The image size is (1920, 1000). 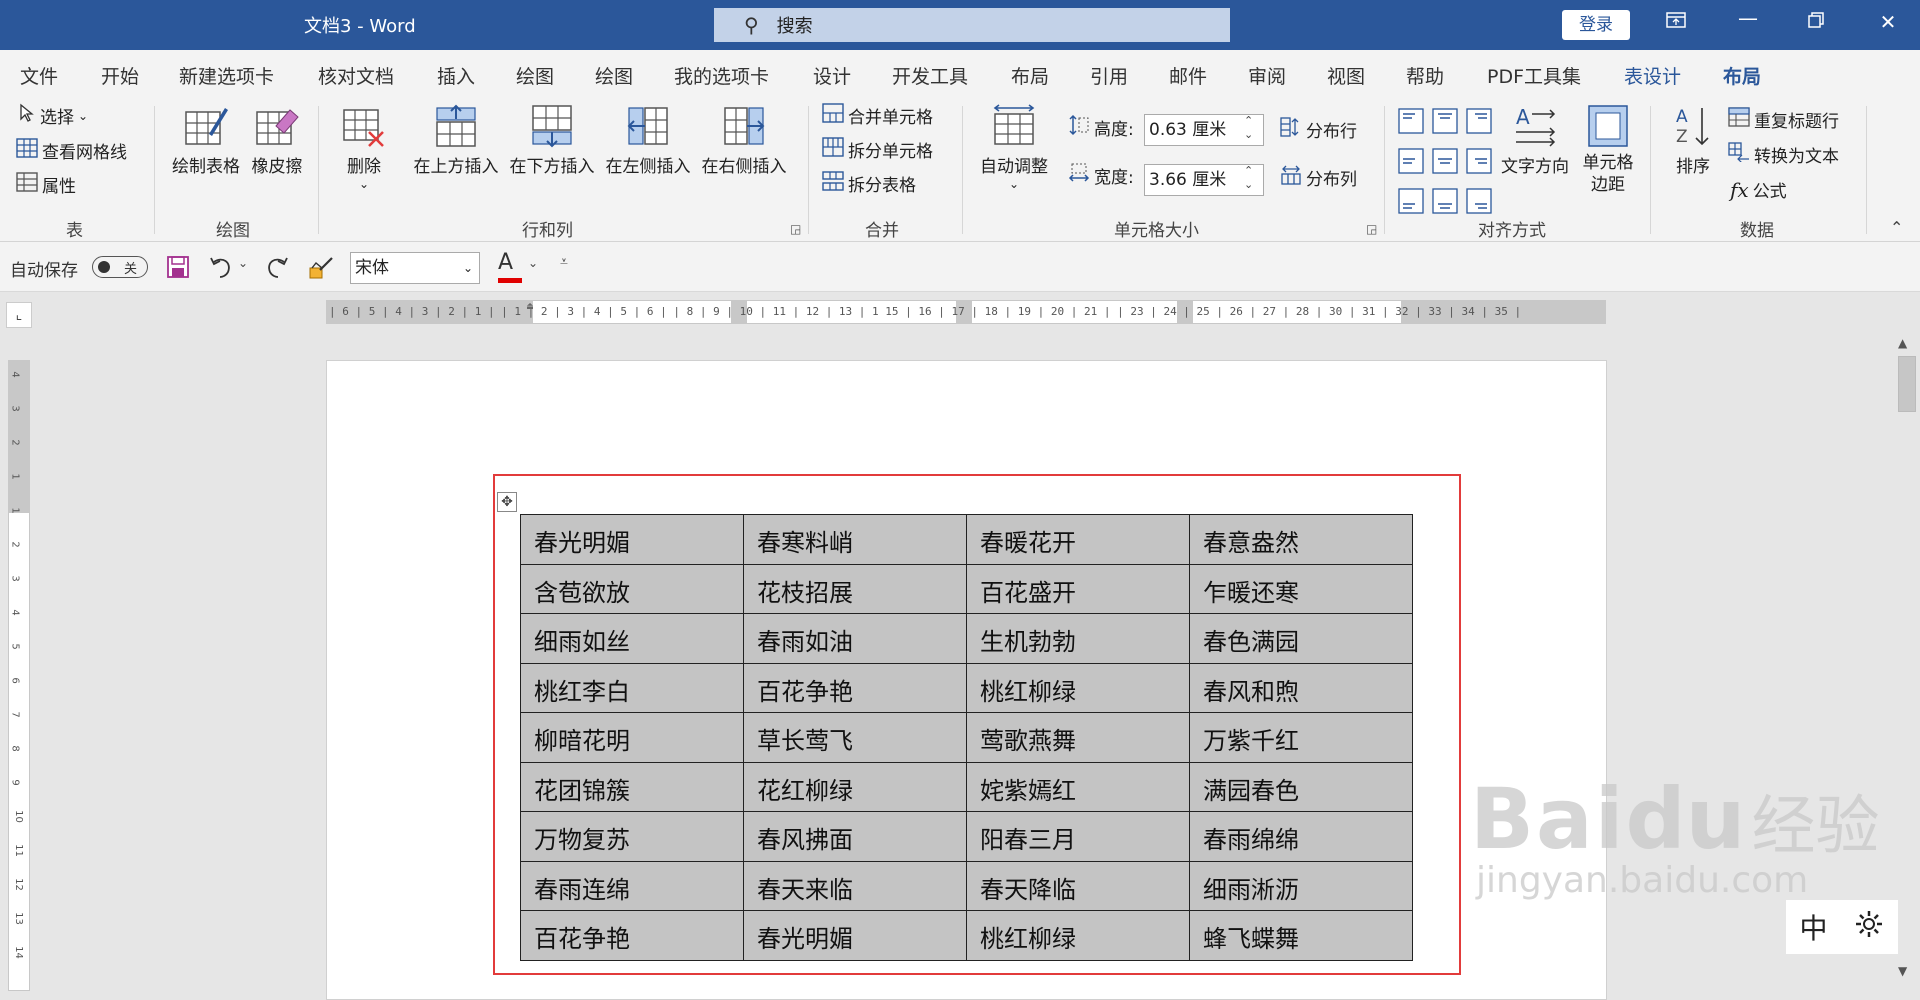 What do you see at coordinates (364, 147) in the screenshot?
I see `delete-button: 删除 ⌄` at bounding box center [364, 147].